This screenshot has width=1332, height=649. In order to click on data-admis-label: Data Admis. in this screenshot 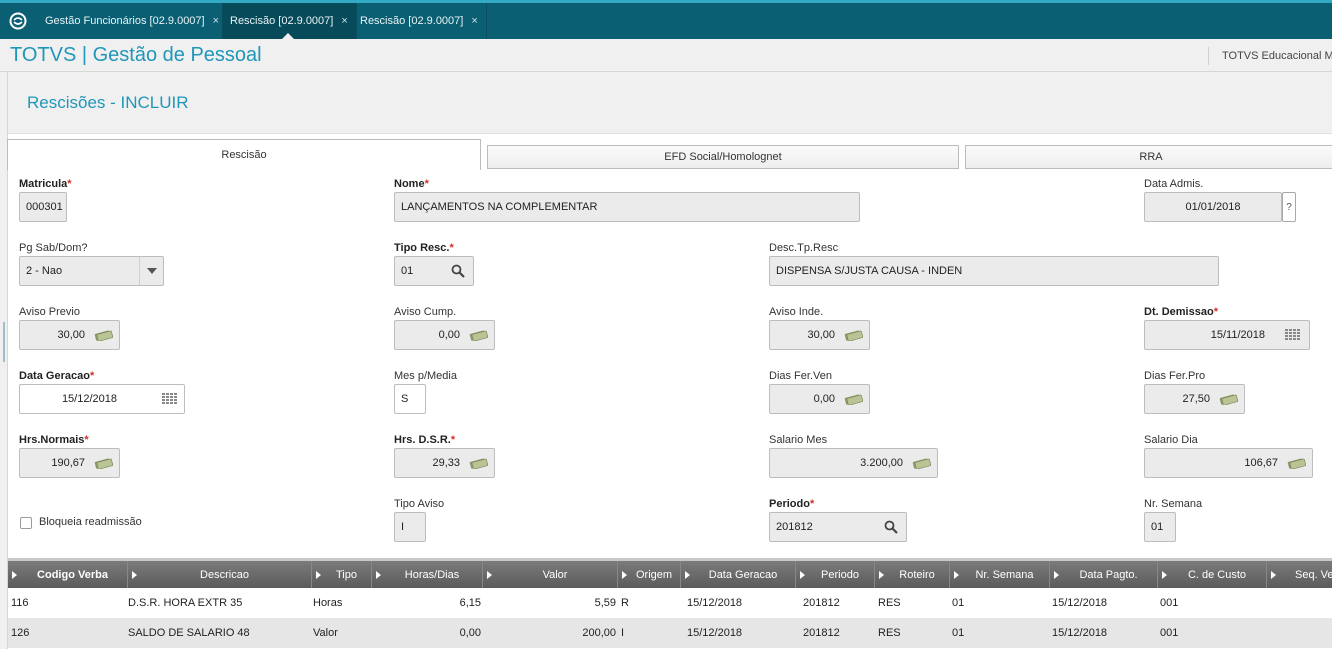, I will do `click(1174, 184)`.